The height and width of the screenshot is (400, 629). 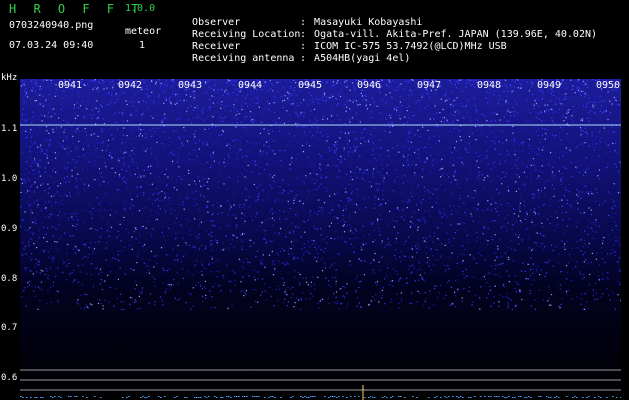 I want to click on x-tick-label: 0950, so click(x=608, y=85).